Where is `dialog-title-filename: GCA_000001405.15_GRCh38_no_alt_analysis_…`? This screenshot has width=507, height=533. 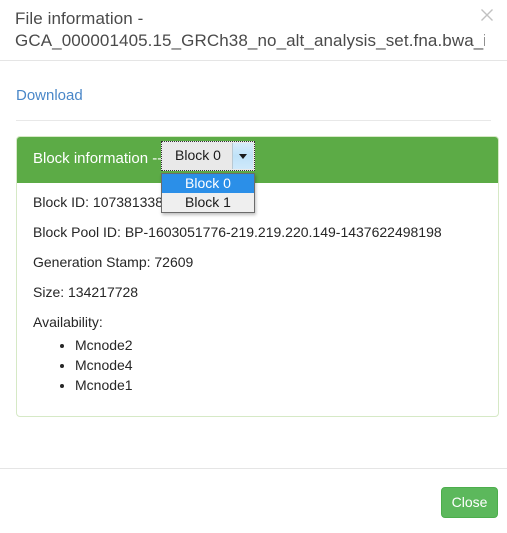
dialog-title-filename: GCA_000001405.15_GRCh38_no_alt_analysis_… is located at coordinates (250, 40).